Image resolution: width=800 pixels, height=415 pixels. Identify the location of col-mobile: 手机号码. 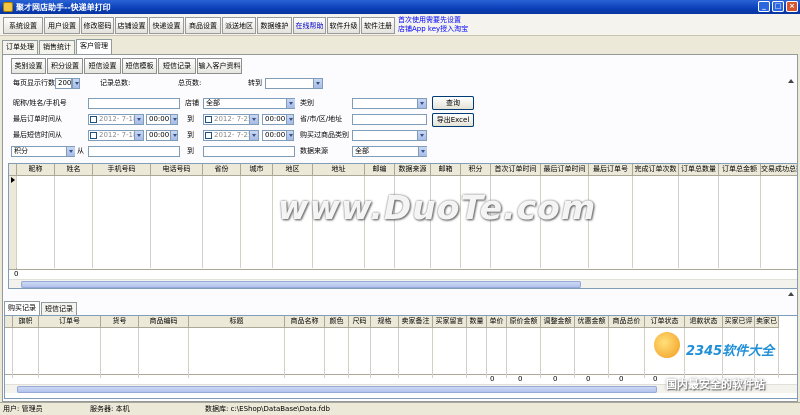
(122, 169).